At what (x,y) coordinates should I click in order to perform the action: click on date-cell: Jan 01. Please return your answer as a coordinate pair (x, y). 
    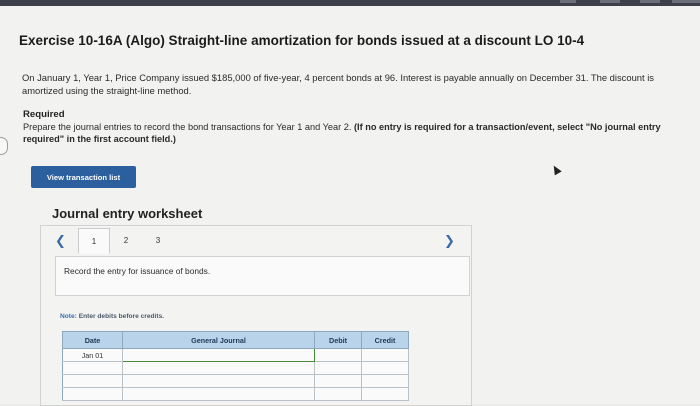
    Looking at the image, I should click on (92, 355).